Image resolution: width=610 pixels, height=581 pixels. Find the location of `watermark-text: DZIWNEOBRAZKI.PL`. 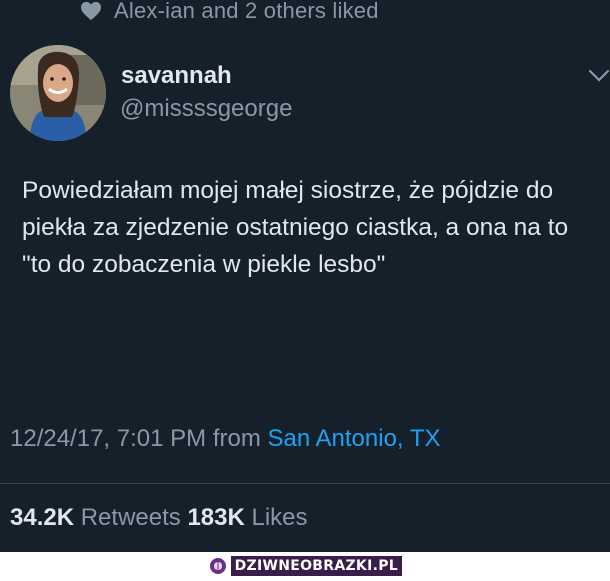

watermark-text: DZIWNEOBRAZKI.PL is located at coordinates (316, 566).